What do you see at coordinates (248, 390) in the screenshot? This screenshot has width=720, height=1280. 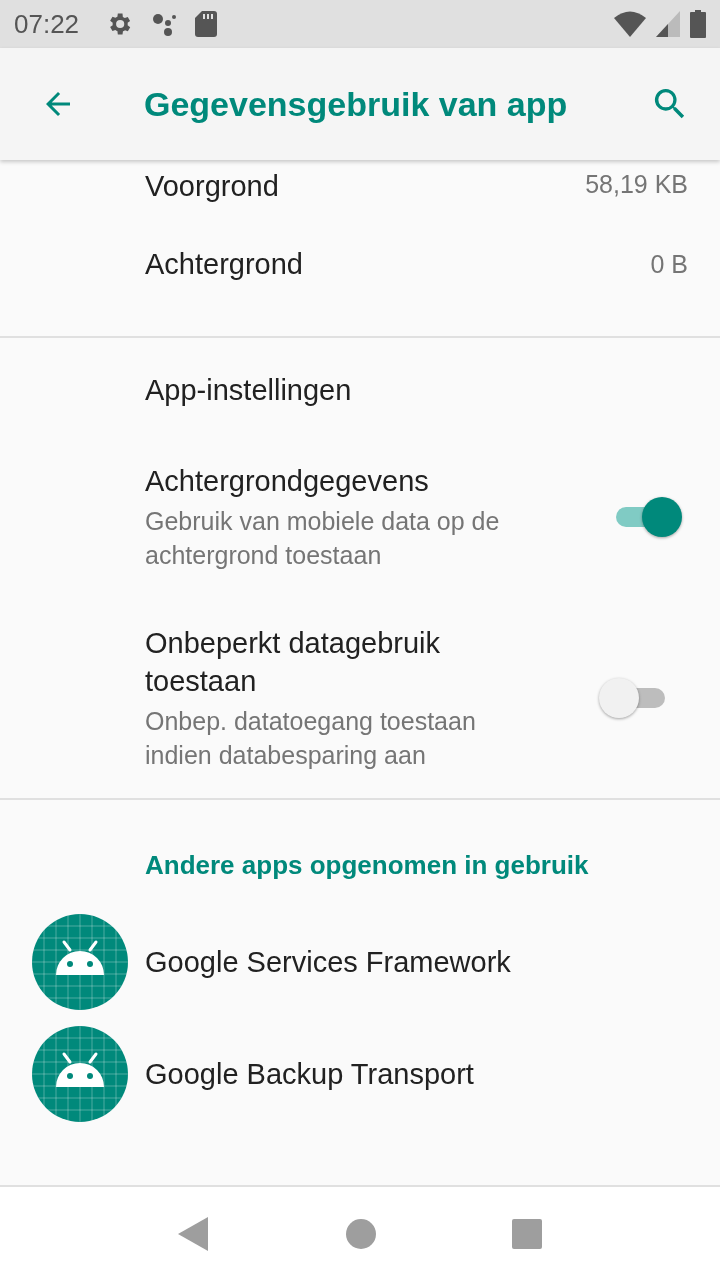 I see `section-title: App-instellingen` at bounding box center [248, 390].